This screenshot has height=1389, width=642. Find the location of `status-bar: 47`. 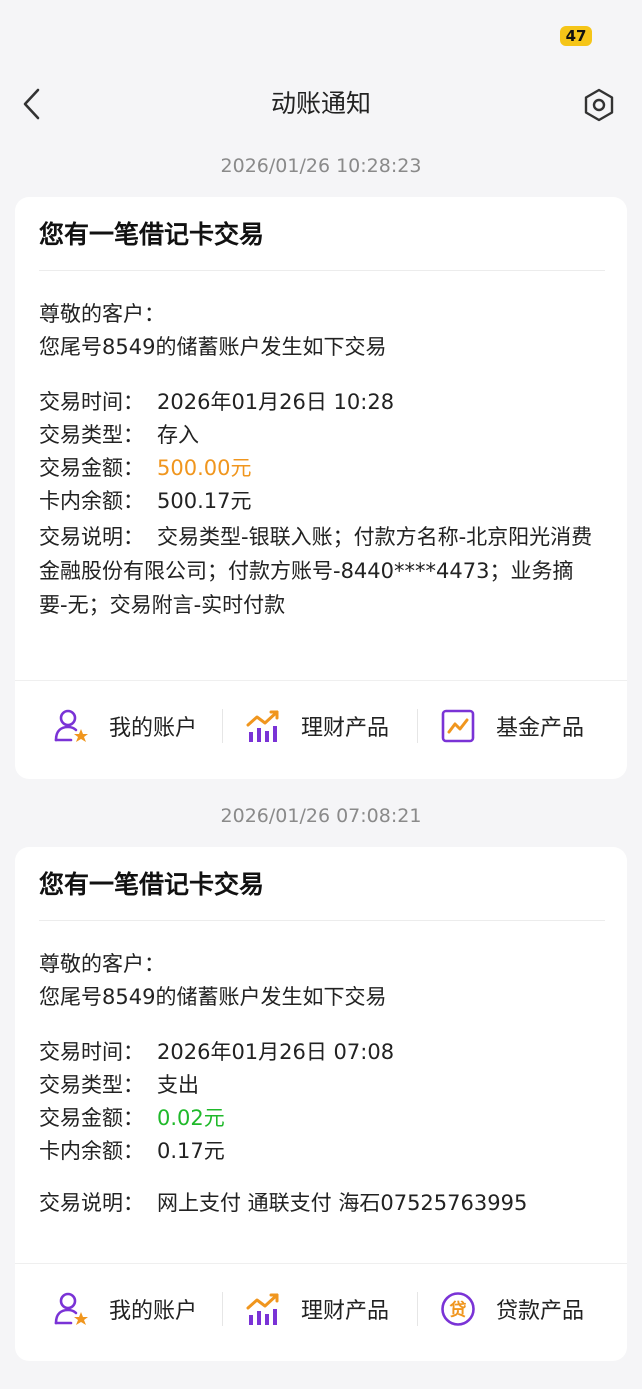

status-bar: 47 is located at coordinates (321, 35).